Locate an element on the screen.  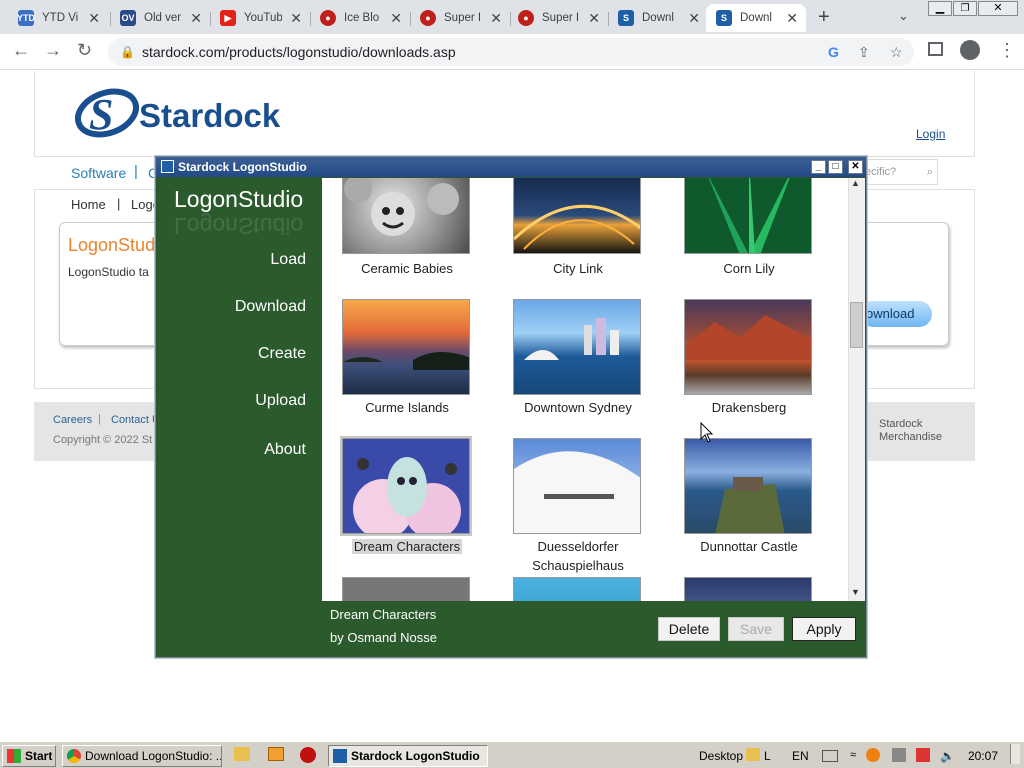
scroll-down-icon: ▼ is located at coordinates (855, 592).